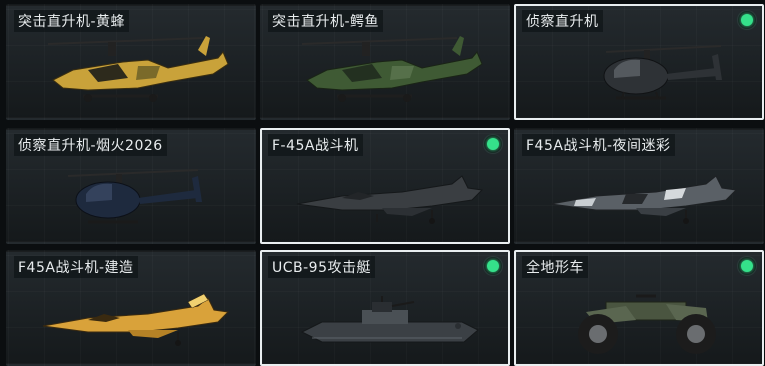  I want to click on vehicle-card: F-45A战斗机, so click(385, 186).